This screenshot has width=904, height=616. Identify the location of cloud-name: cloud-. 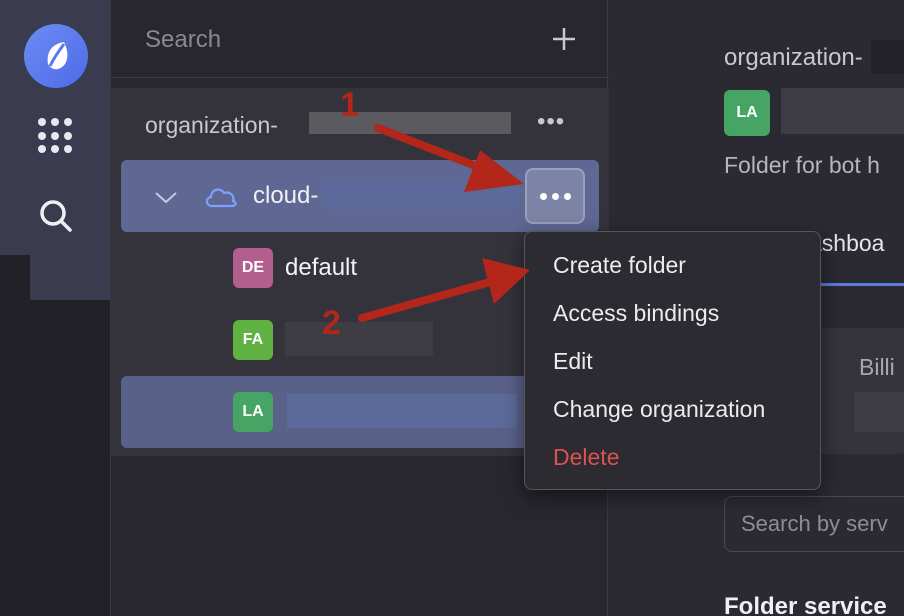
(286, 195).